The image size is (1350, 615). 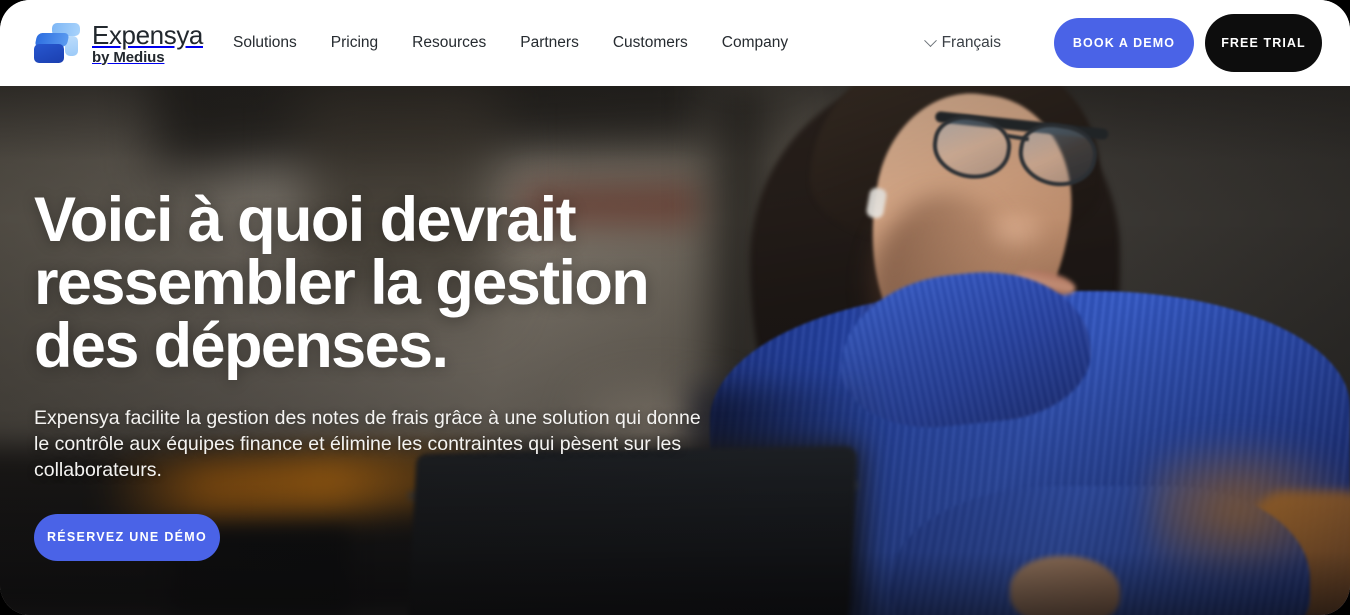 What do you see at coordinates (265, 43) in the screenshot?
I see `nav-item-solutions: Solutions` at bounding box center [265, 43].